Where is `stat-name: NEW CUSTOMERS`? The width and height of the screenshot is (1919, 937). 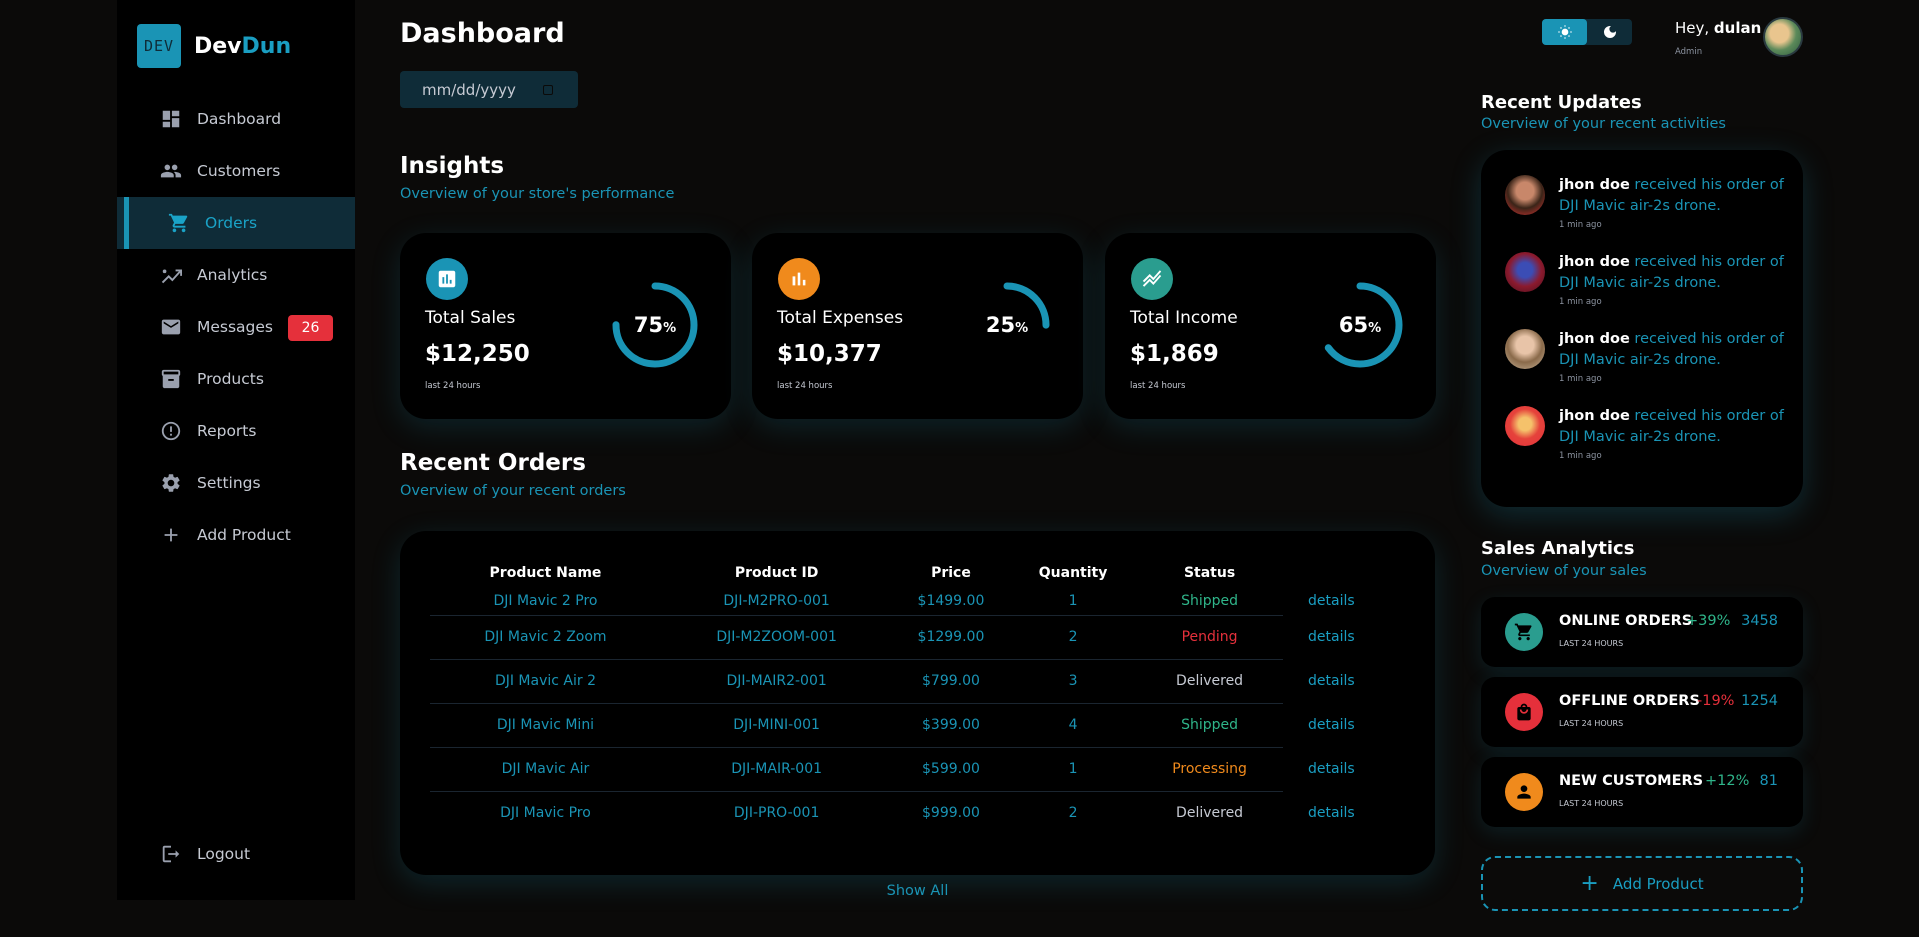
stat-name: NEW CUSTOMERS is located at coordinates (1631, 781).